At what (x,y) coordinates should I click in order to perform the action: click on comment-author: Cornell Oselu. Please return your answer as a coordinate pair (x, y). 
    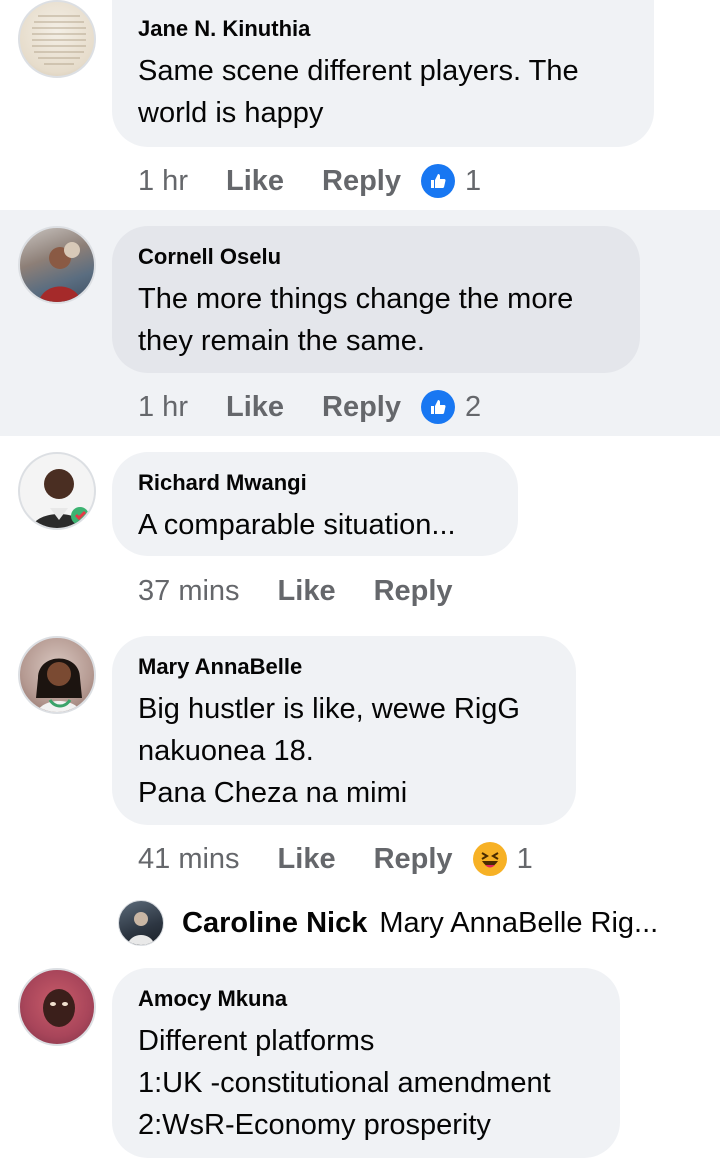
    Looking at the image, I should click on (376, 257).